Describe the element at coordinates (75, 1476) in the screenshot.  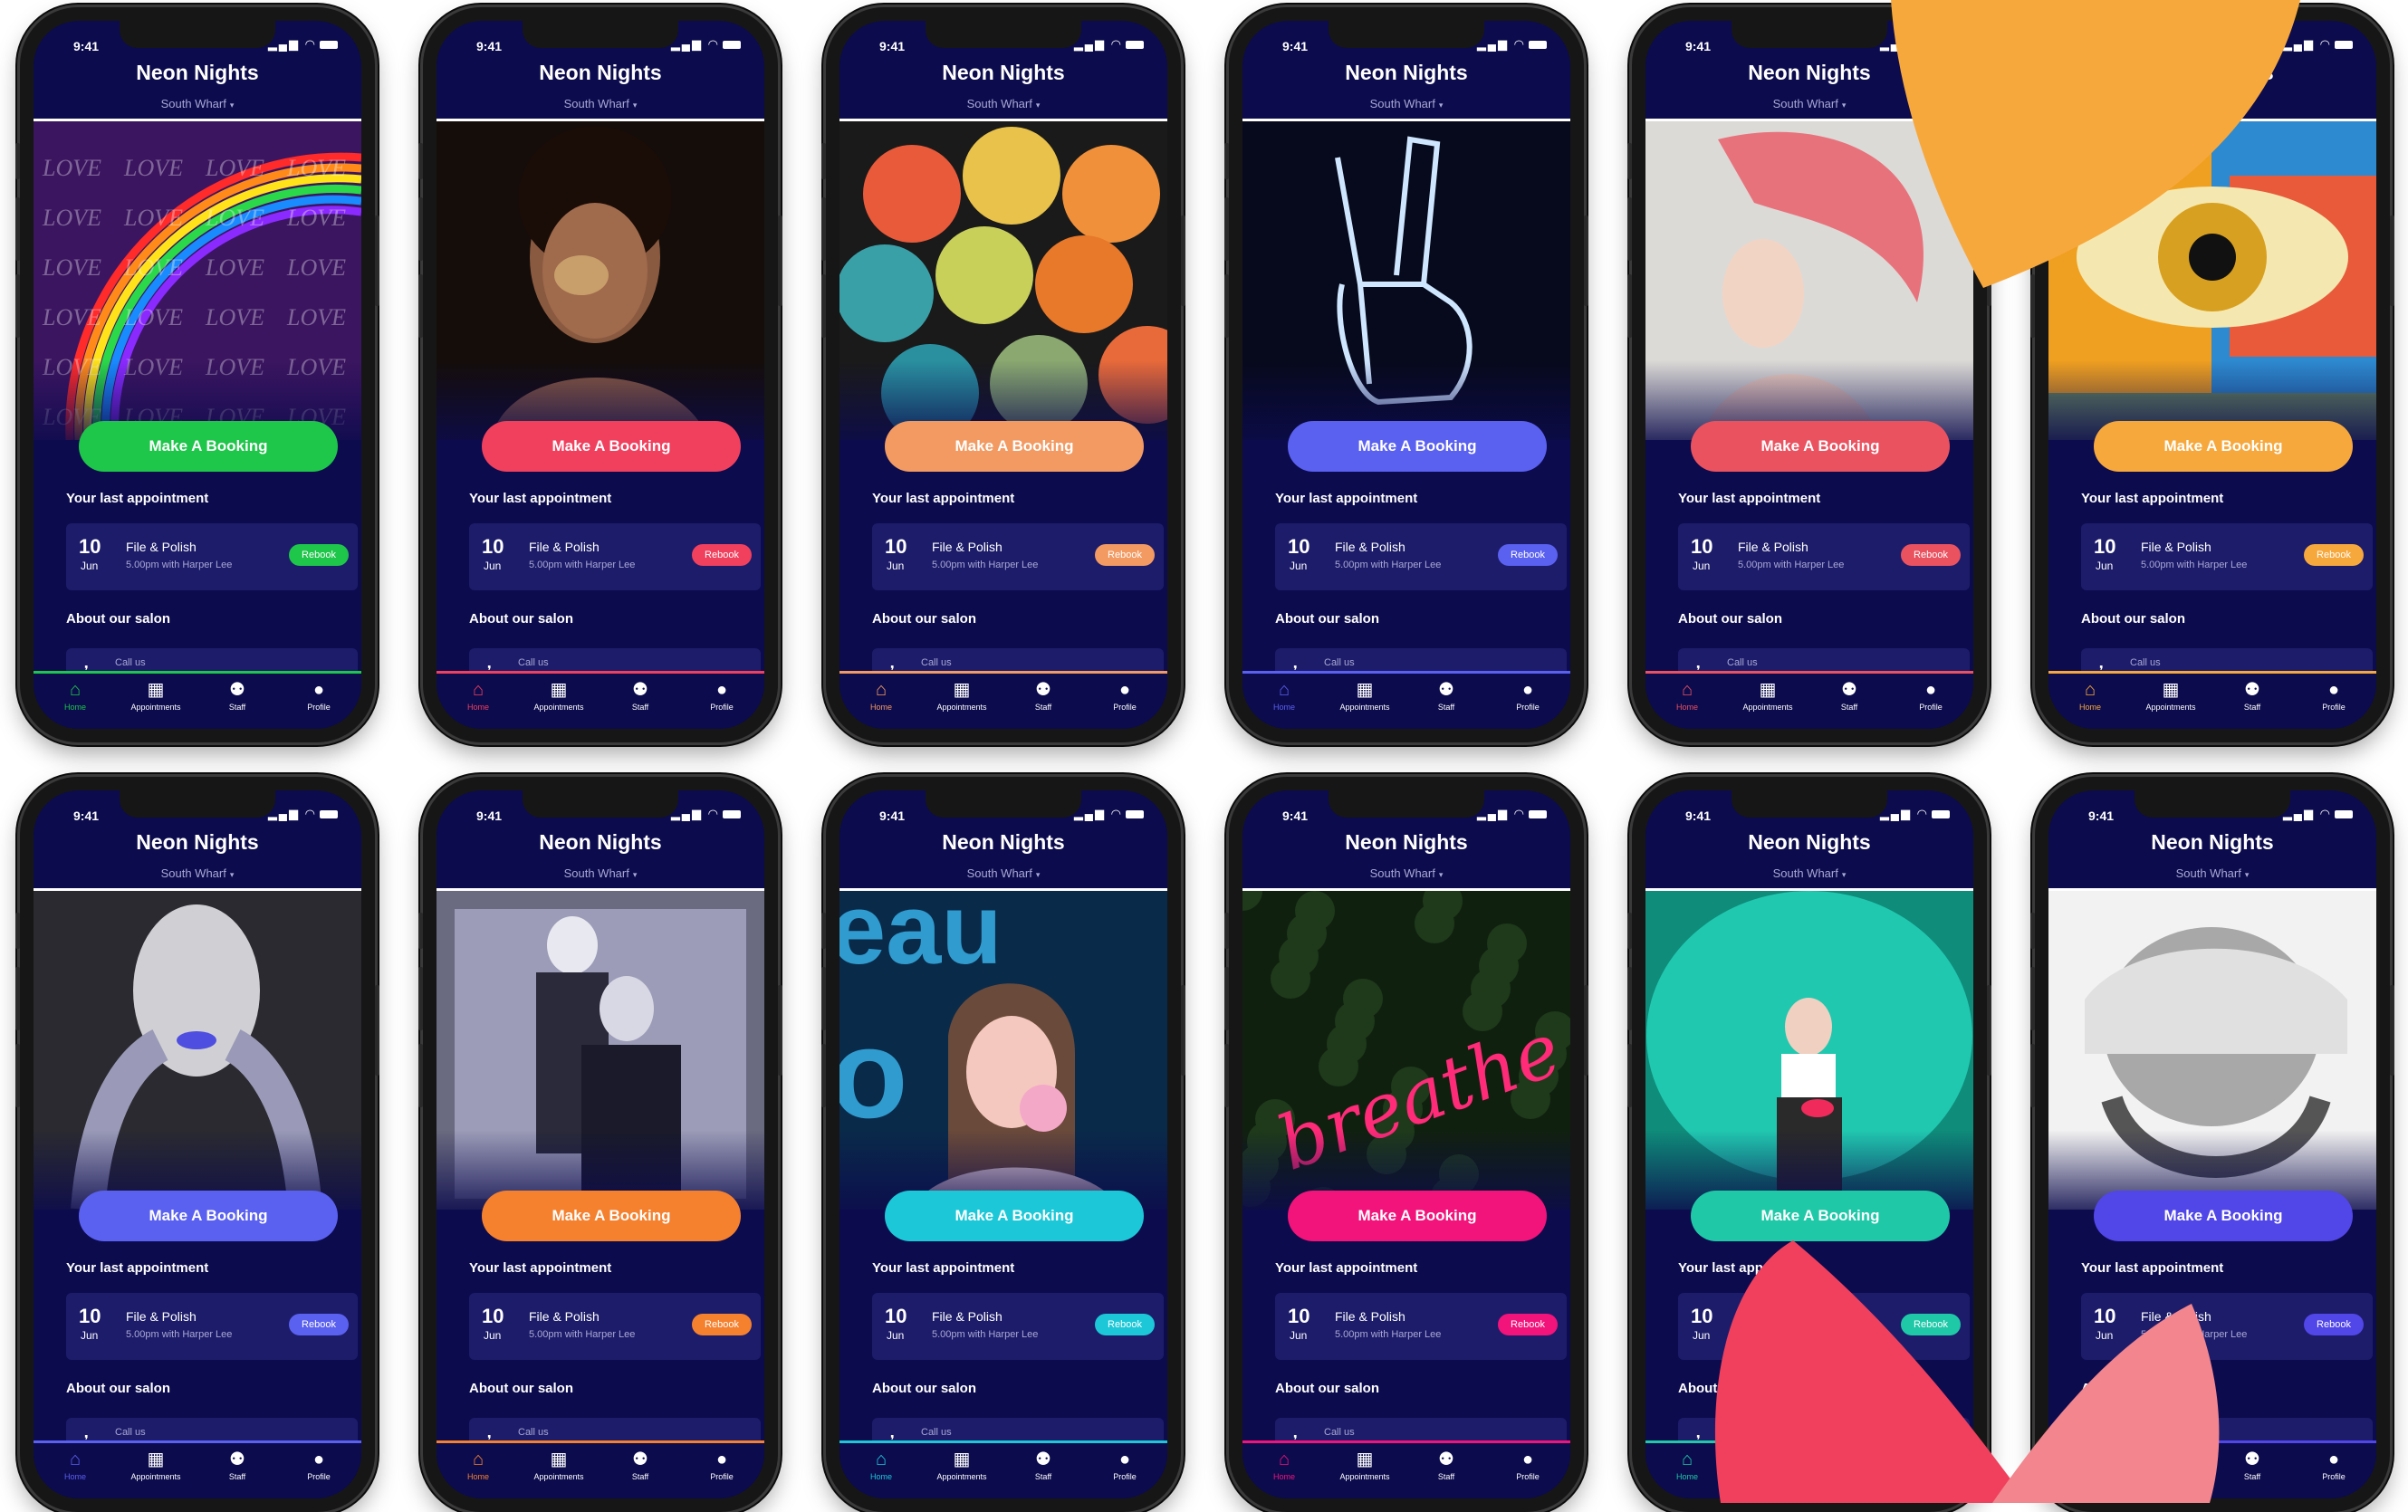
I see `tab-label: Home` at that location.